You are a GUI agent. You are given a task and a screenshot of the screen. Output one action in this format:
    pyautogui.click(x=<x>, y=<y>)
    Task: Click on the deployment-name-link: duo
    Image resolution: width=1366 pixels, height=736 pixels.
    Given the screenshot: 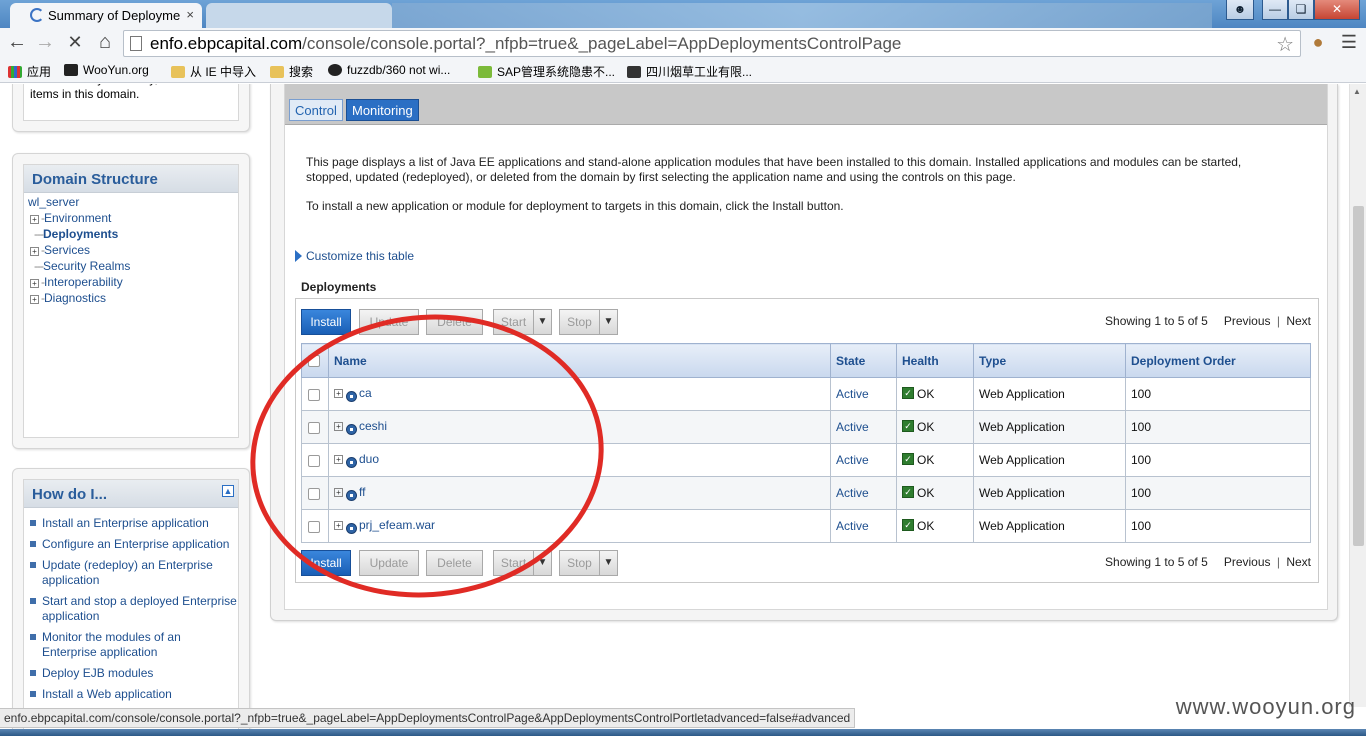 What is the action you would take?
    pyautogui.click(x=369, y=459)
    